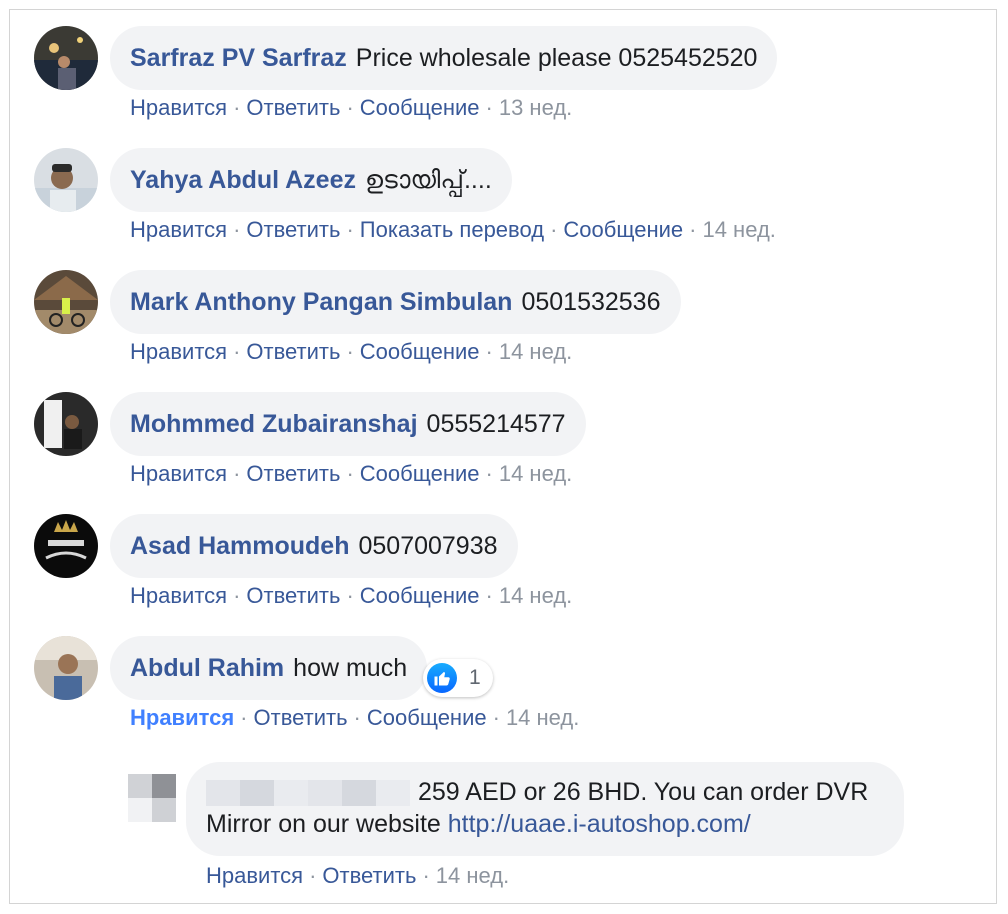 The image size is (1008, 914). I want to click on website-link: http://uaae.i-autoshop.com/, so click(599, 824).